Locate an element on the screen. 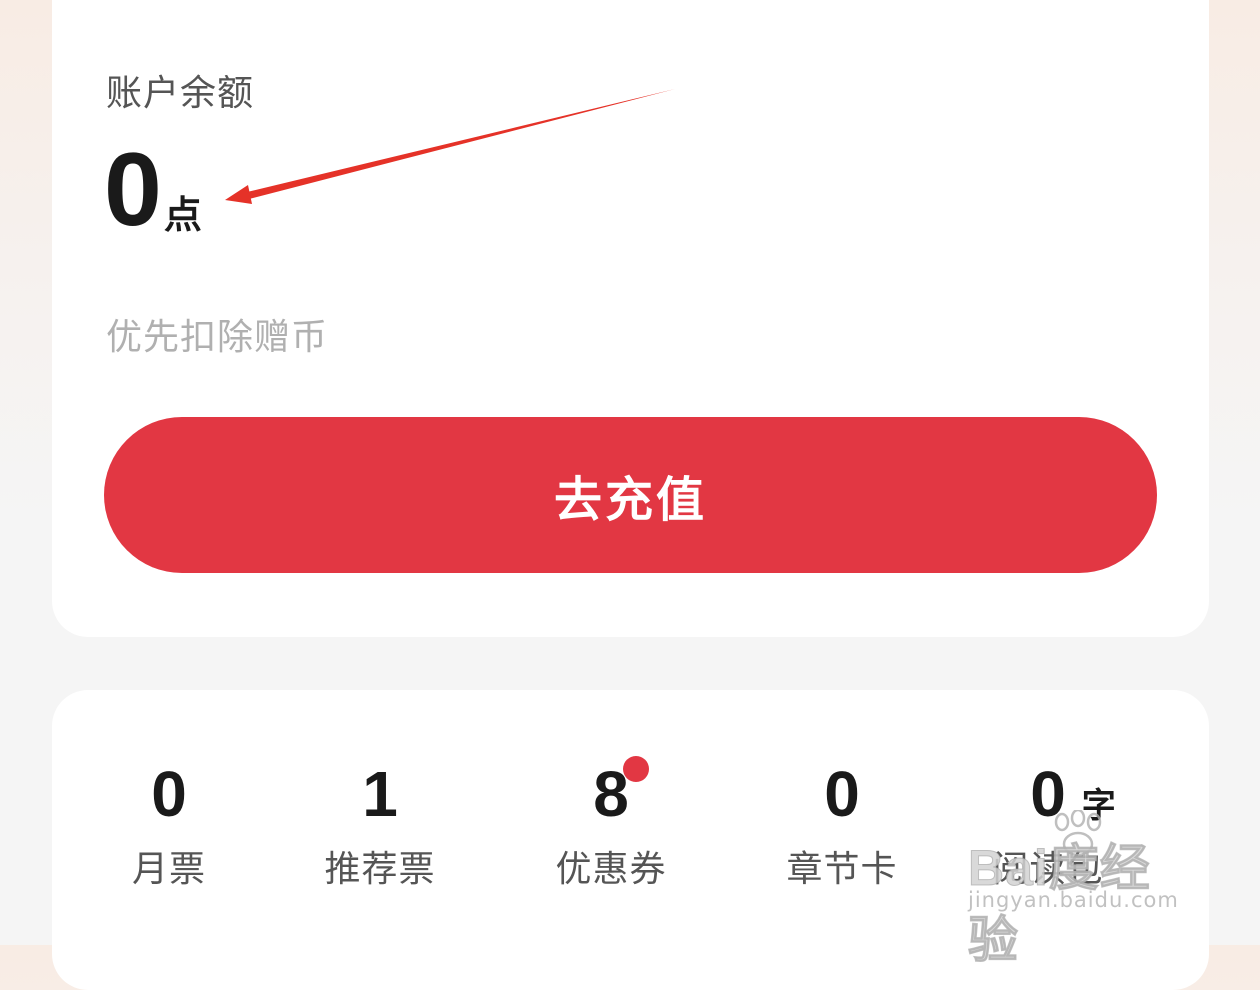 The width and height of the screenshot is (1260, 990). balance-deduction-note: 优先扣除赠币 is located at coordinates (217, 337).